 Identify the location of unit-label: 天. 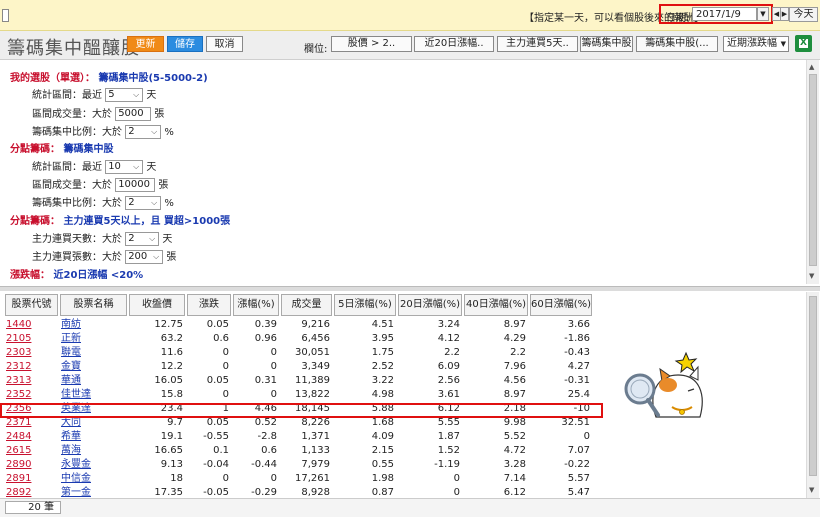
(151, 167).